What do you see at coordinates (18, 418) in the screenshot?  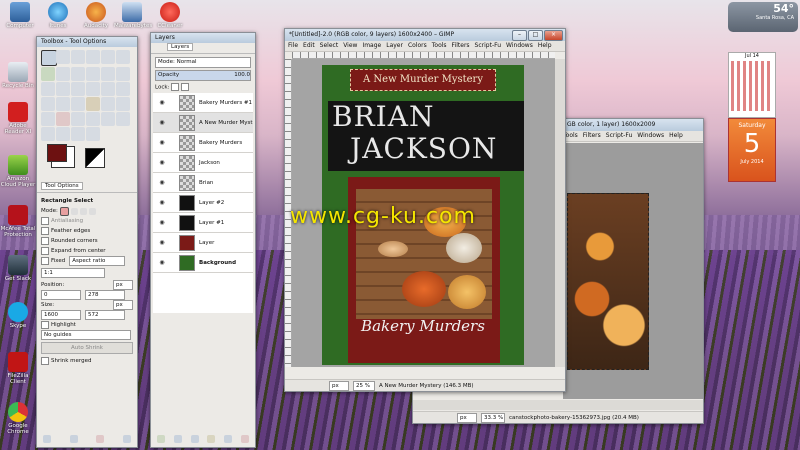 I see `chrome-icon: Google Chrome` at bounding box center [18, 418].